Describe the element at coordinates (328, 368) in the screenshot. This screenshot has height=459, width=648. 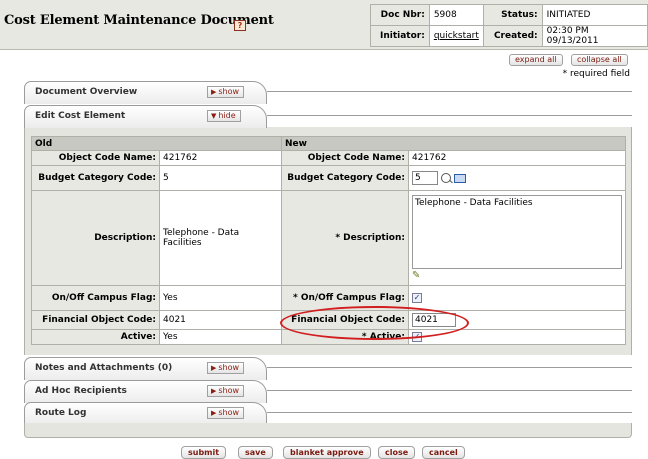
I see `tab-notes-and-attachments: Notes and Attachments (0) ▶ show` at that location.